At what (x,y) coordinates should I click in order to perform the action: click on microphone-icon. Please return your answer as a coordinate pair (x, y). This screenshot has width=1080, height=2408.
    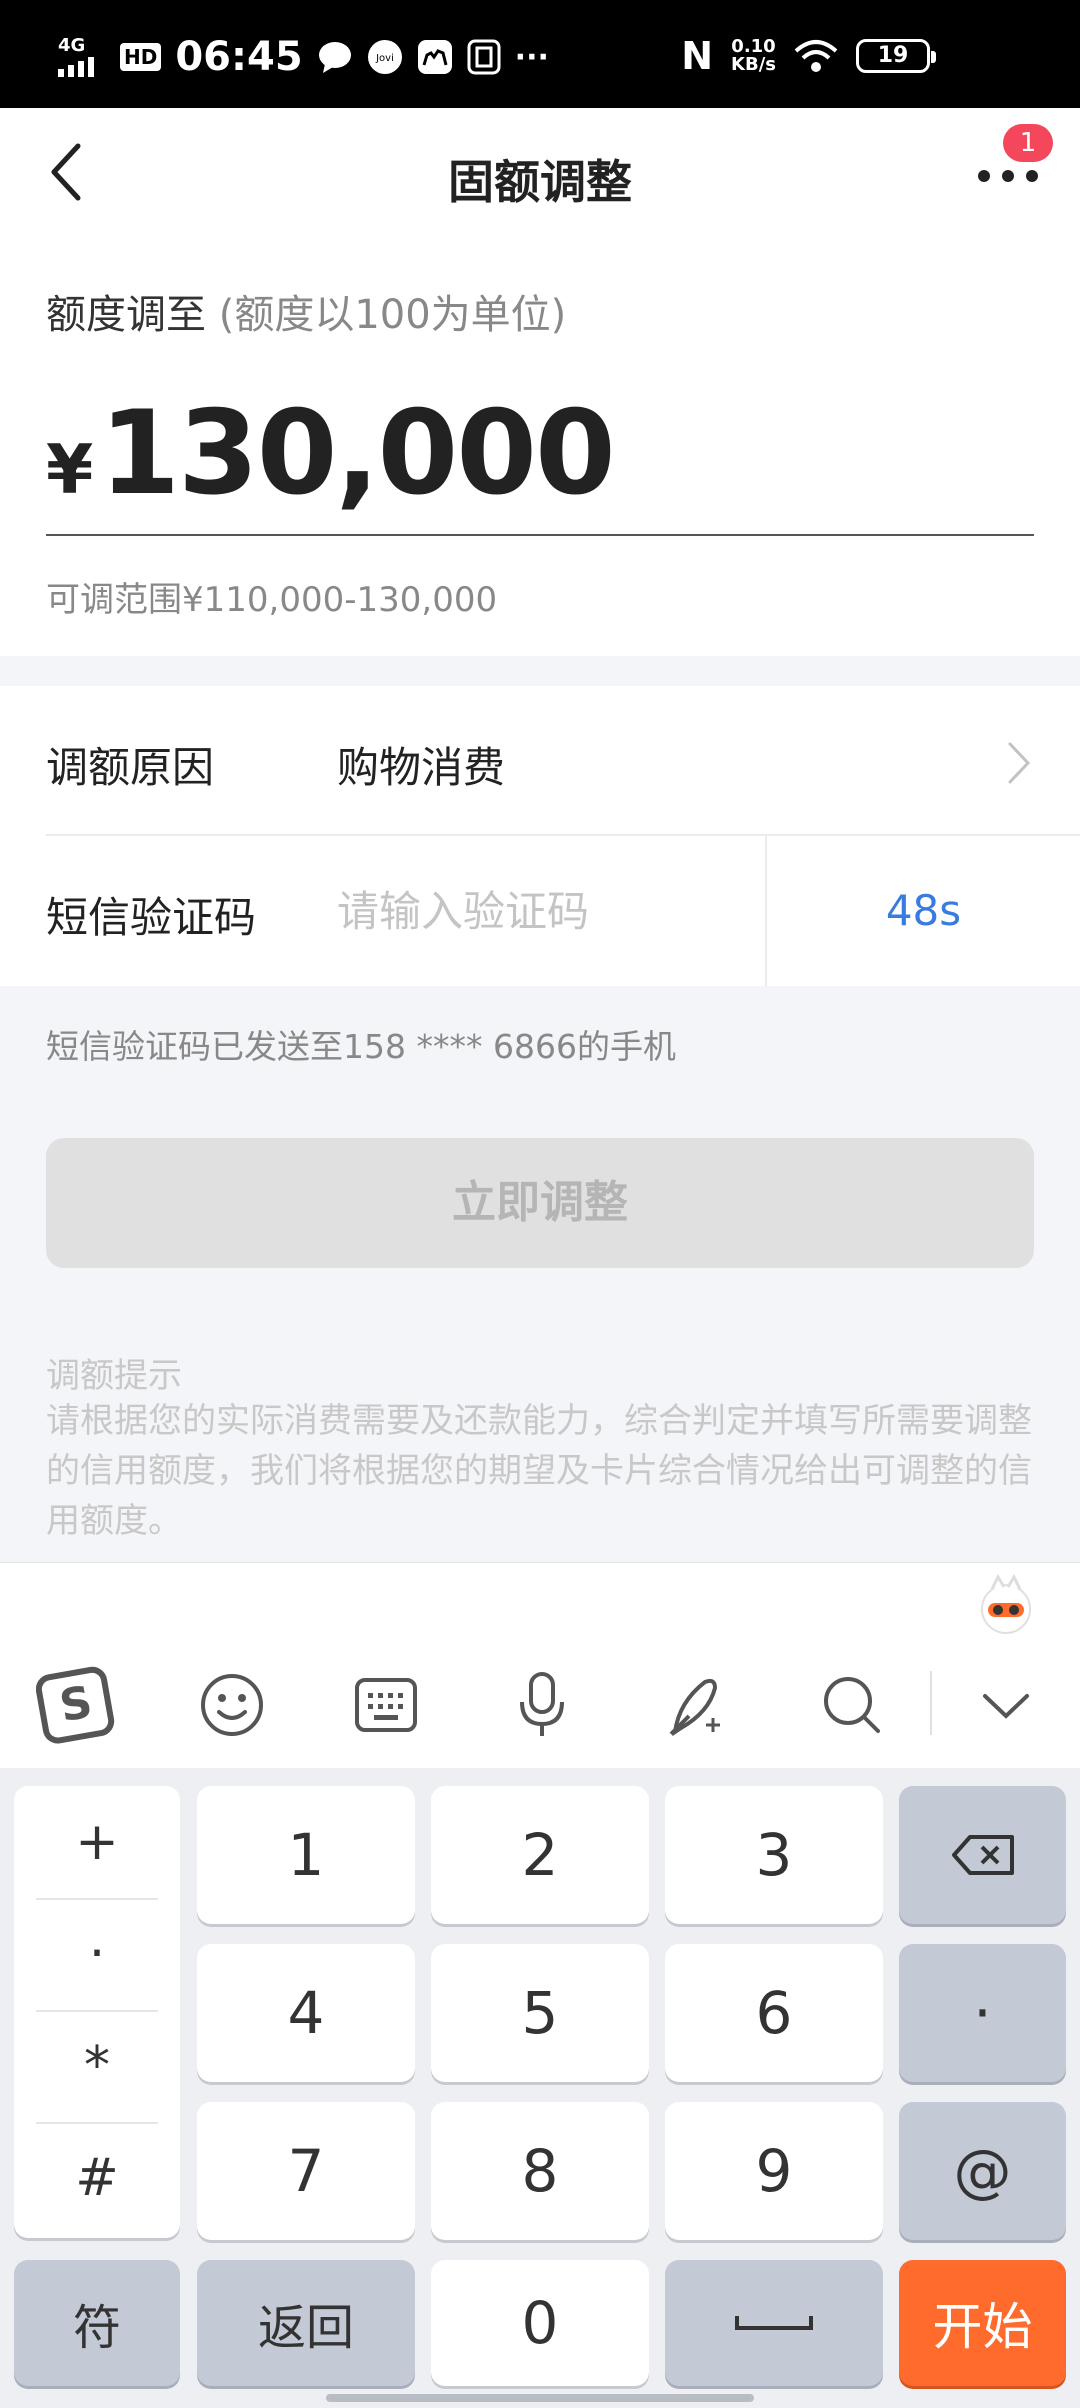
    Looking at the image, I should click on (542, 1705).